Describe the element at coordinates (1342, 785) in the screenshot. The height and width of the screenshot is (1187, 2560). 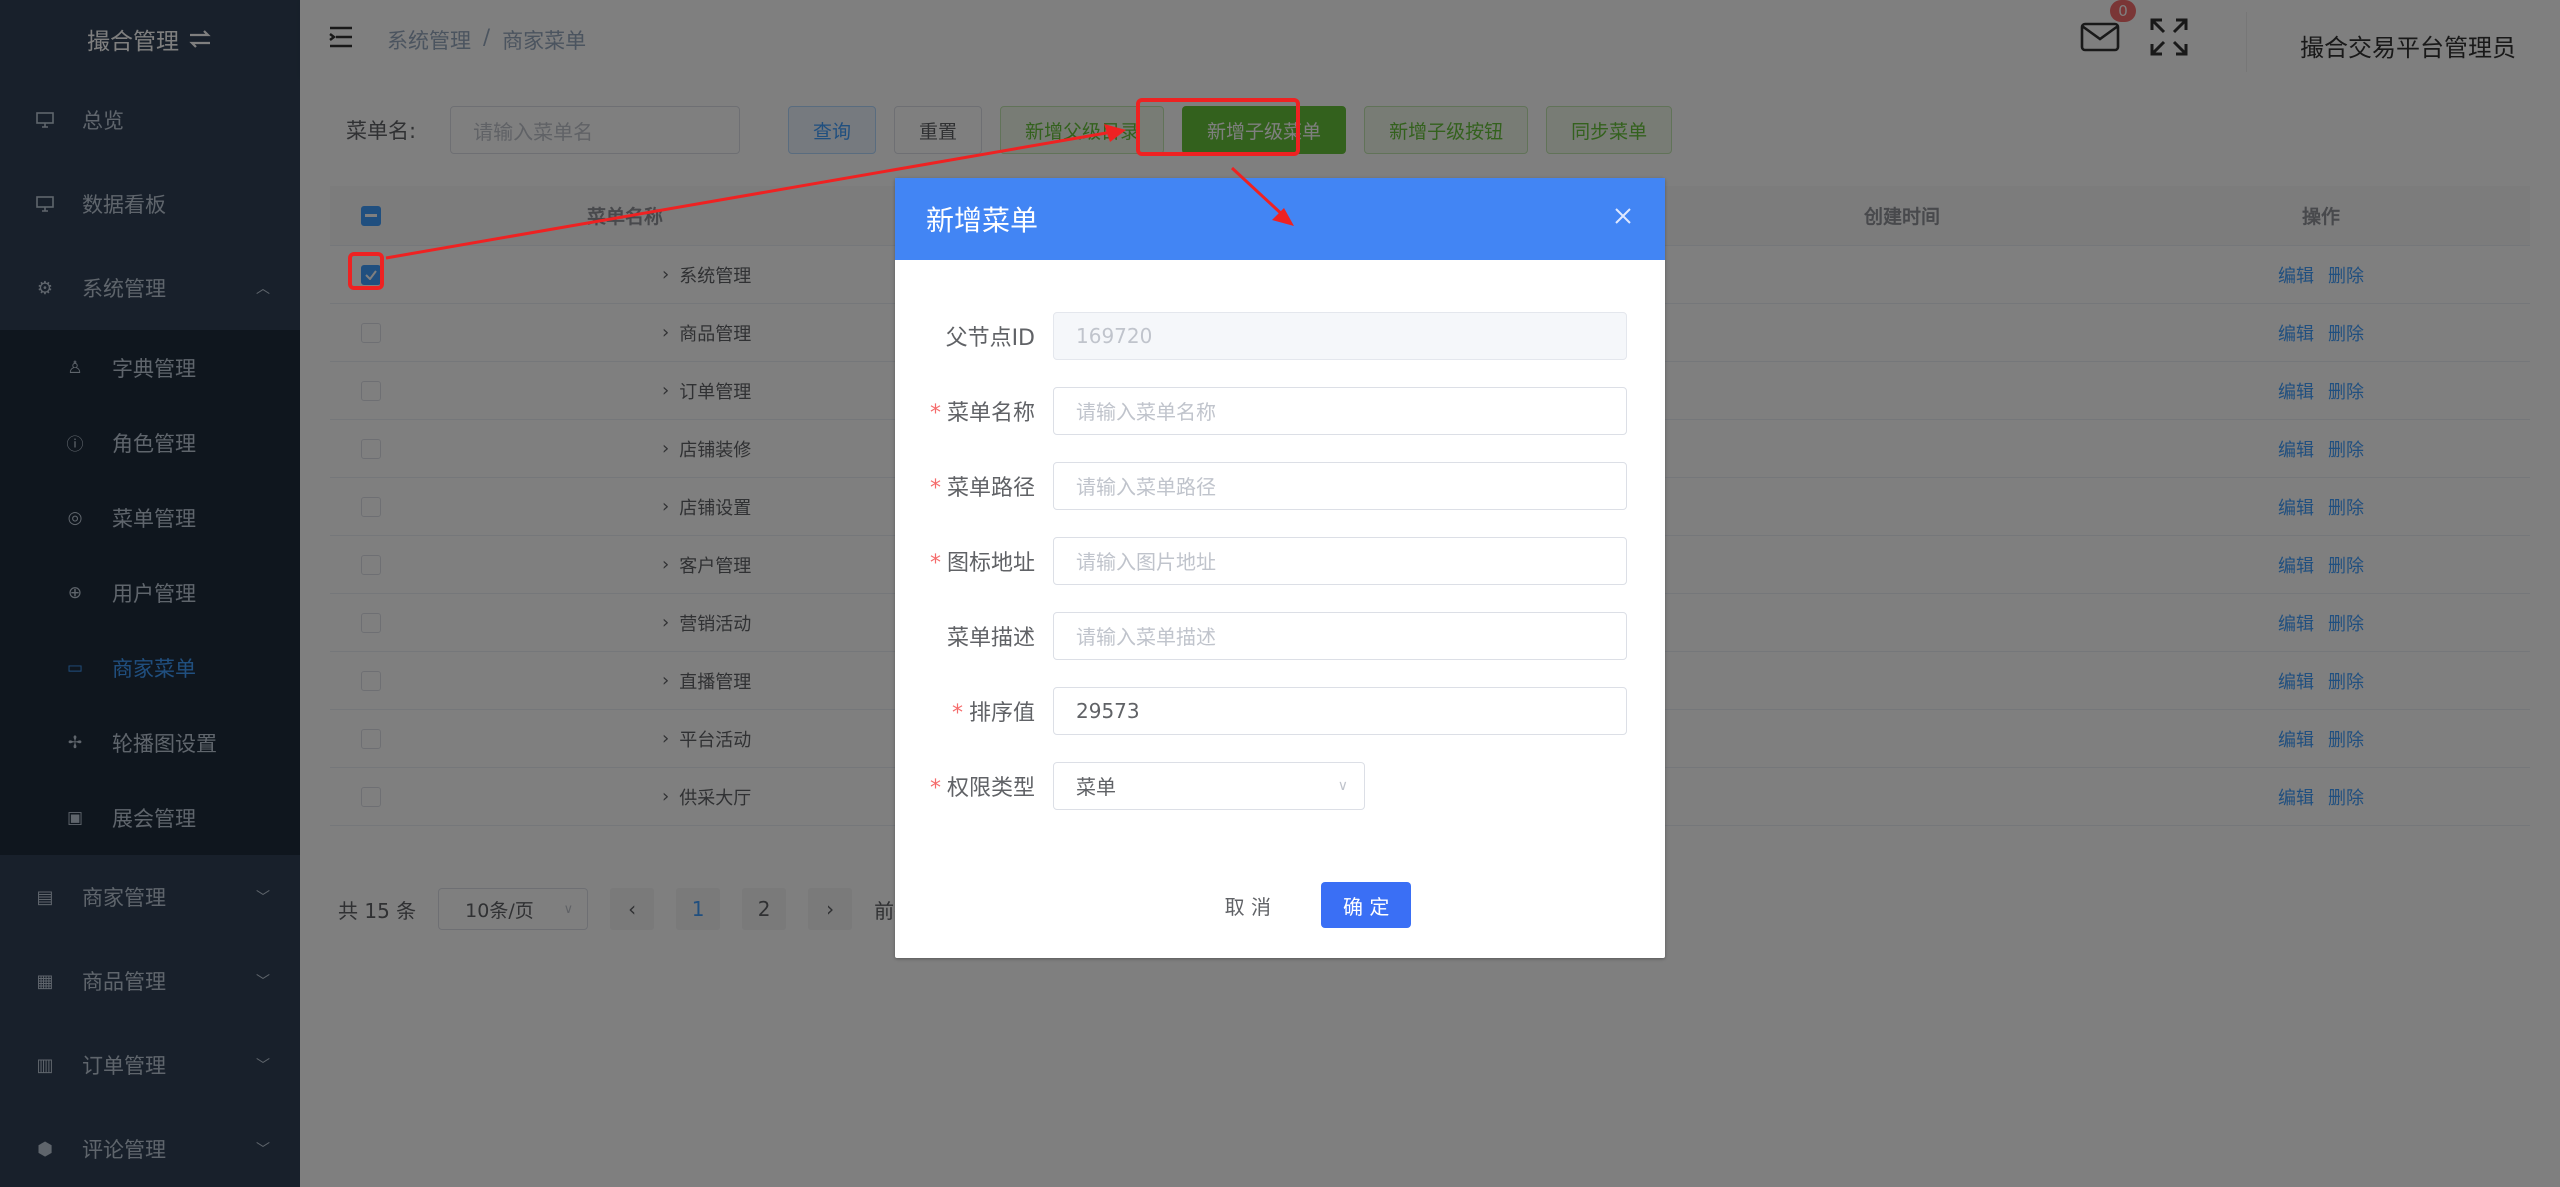
I see `chevron-down-icon: ∨` at that location.